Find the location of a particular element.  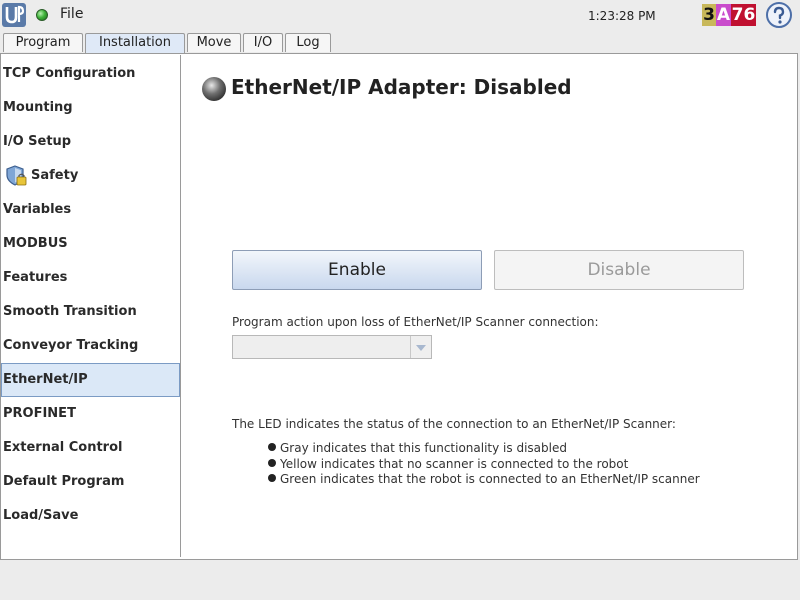

tab-io: I/O is located at coordinates (263, 42).